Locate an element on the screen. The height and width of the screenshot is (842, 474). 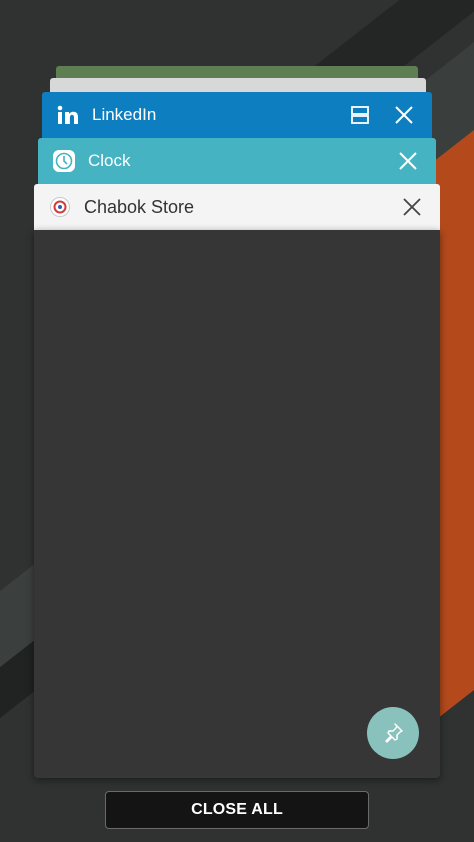
pin-icon is located at coordinates (394, 733).